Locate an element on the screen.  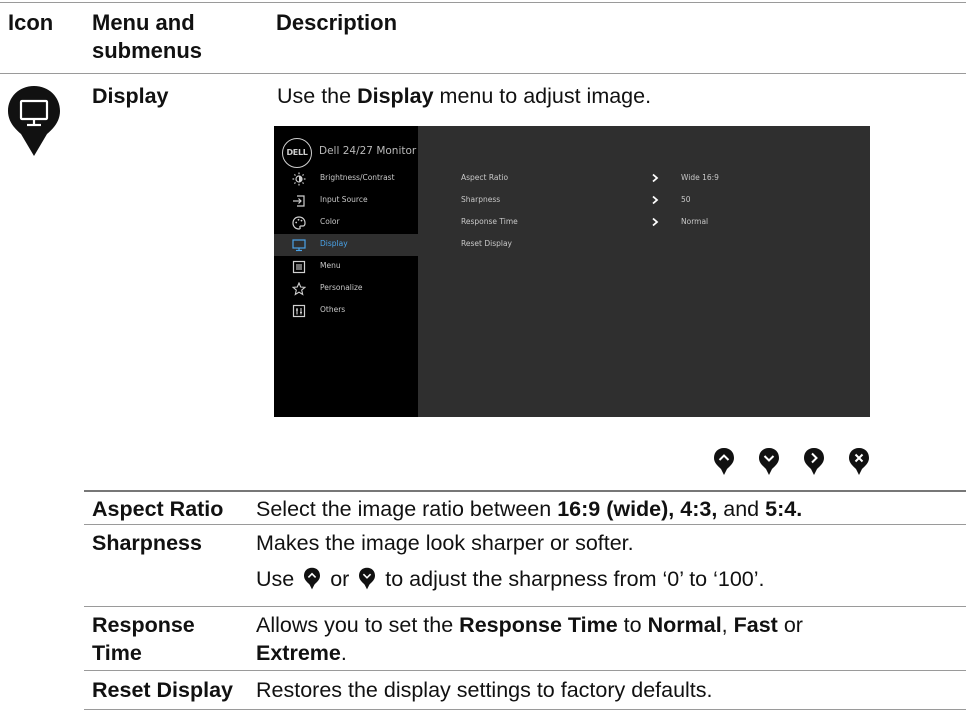
desc-bold: Fast is located at coordinates (755, 625).